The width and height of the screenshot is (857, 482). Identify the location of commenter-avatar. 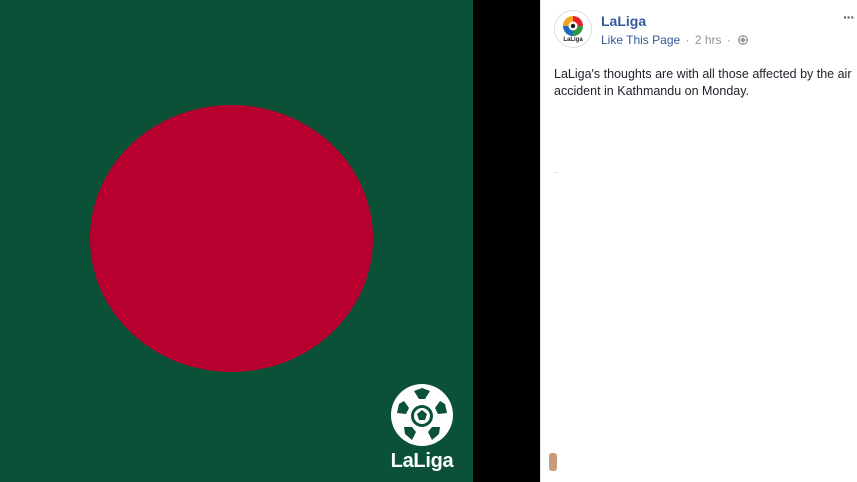
(553, 462).